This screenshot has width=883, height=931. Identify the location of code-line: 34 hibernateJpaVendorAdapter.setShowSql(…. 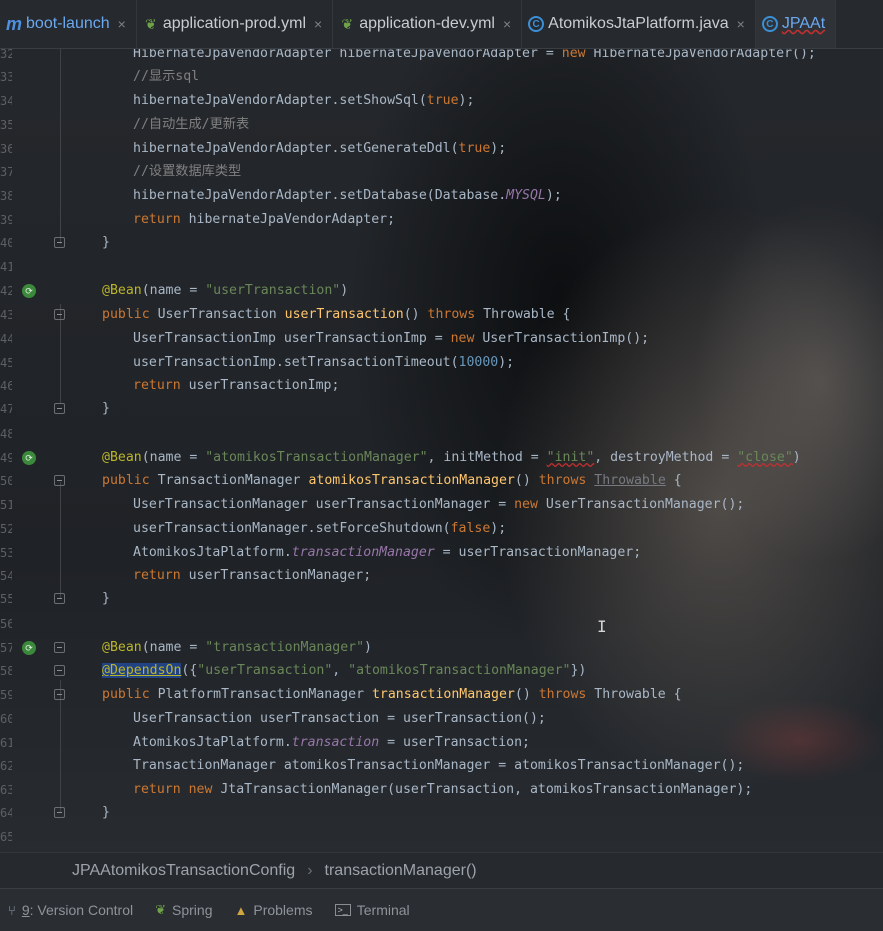
(237, 100).